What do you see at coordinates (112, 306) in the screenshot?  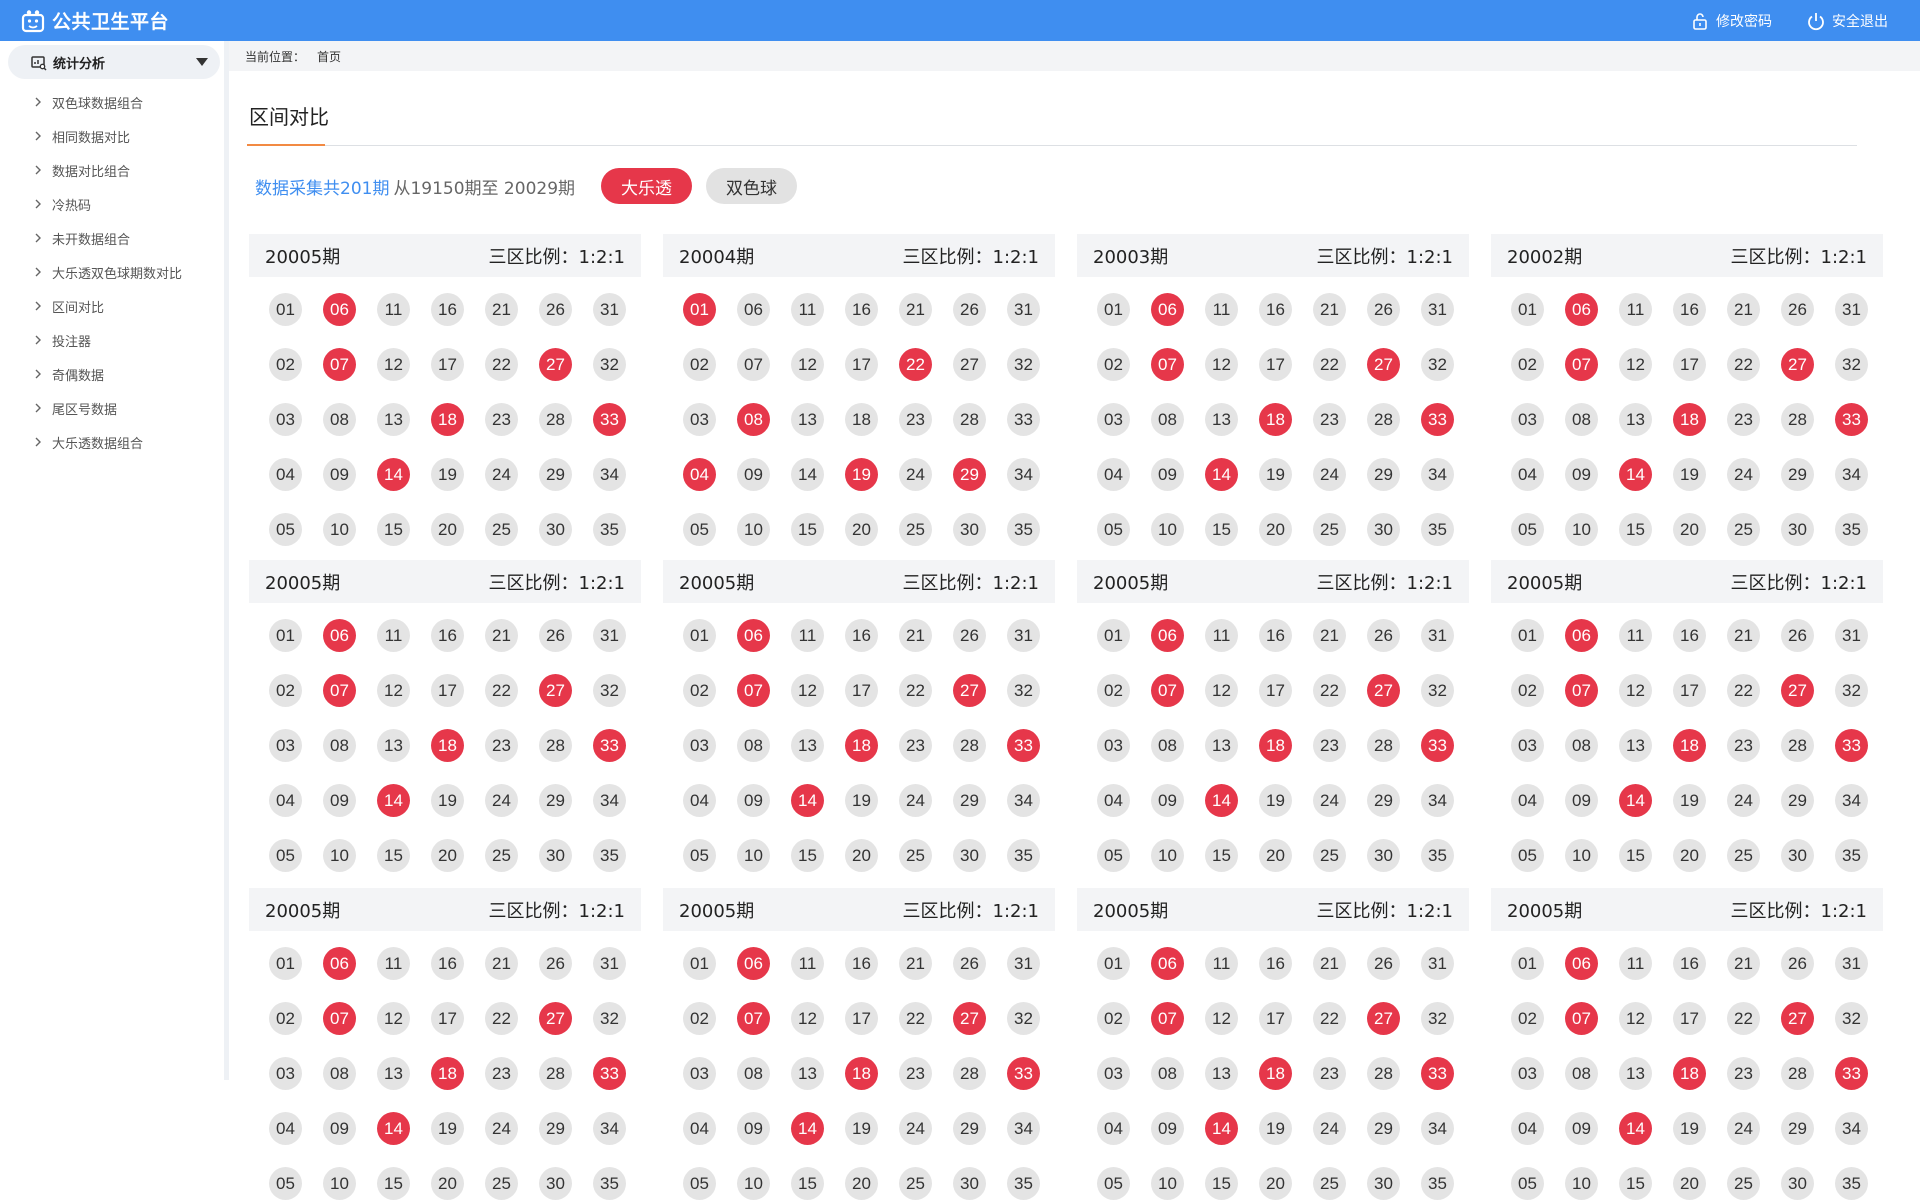 I see `sidebar-item: 区间对比` at bounding box center [112, 306].